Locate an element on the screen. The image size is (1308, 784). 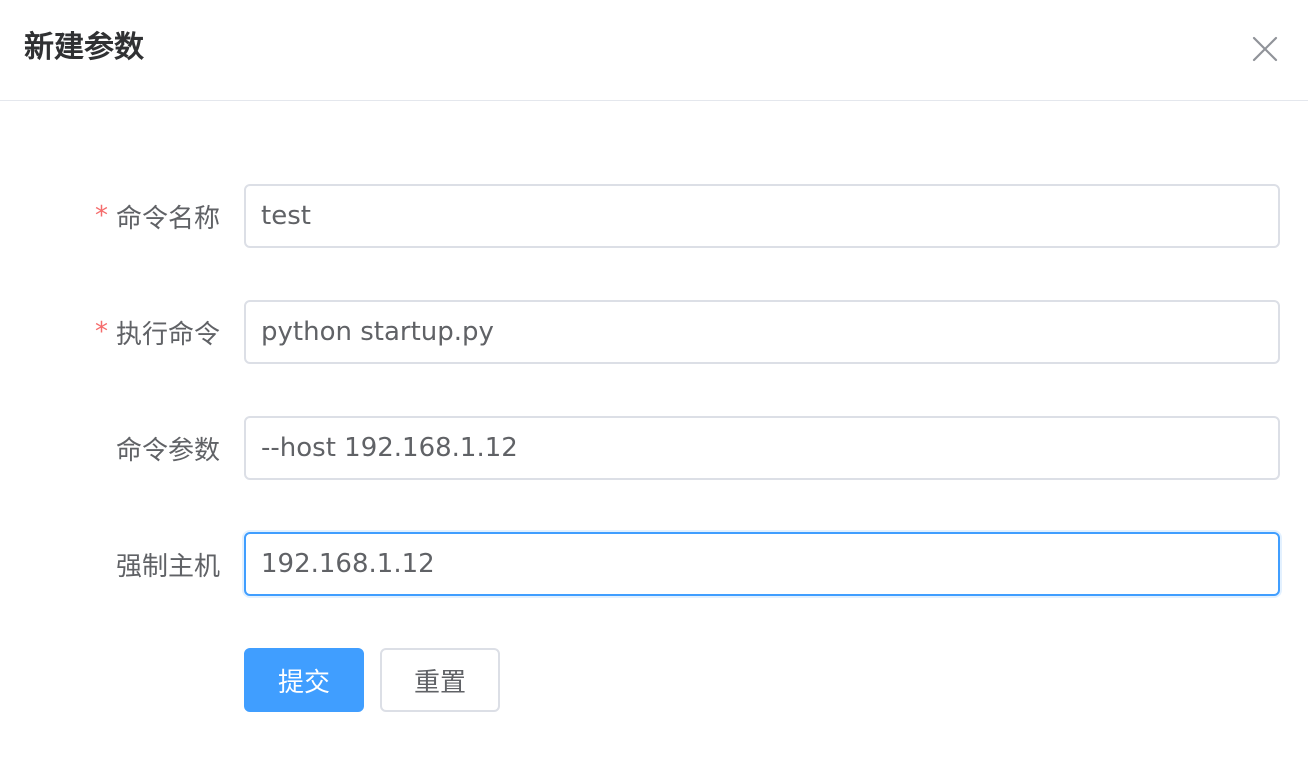
command-name-input is located at coordinates (762, 216).